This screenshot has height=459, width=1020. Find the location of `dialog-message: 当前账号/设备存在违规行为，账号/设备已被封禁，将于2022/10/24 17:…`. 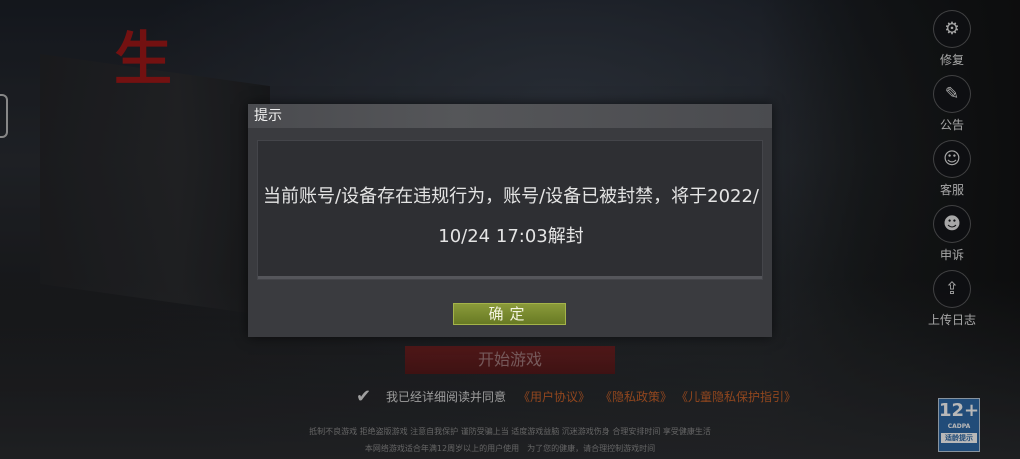

dialog-message: 当前账号/设备存在违规行为，账号/设备已被封禁，将于2022/10/24 17:… is located at coordinates (511, 216).